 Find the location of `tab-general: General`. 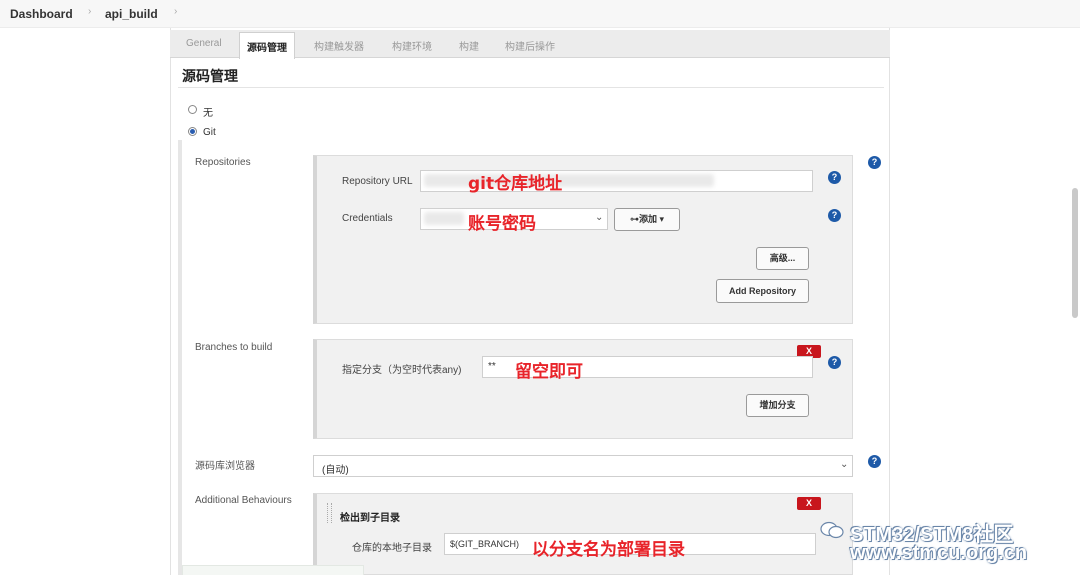

tab-general: General is located at coordinates (204, 43).